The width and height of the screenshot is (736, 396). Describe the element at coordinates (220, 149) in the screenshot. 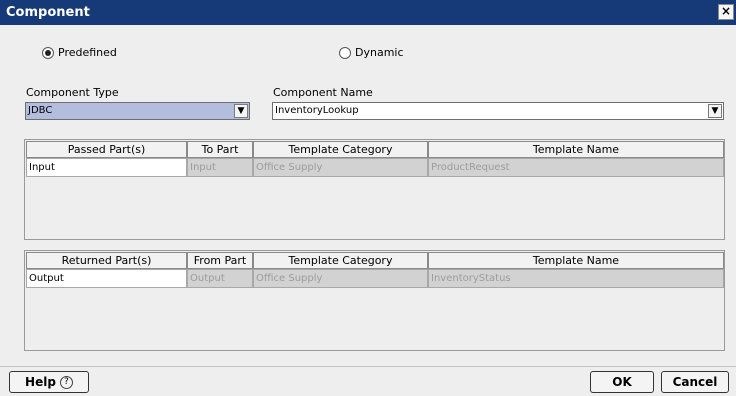

I see `column-header: To Part` at that location.